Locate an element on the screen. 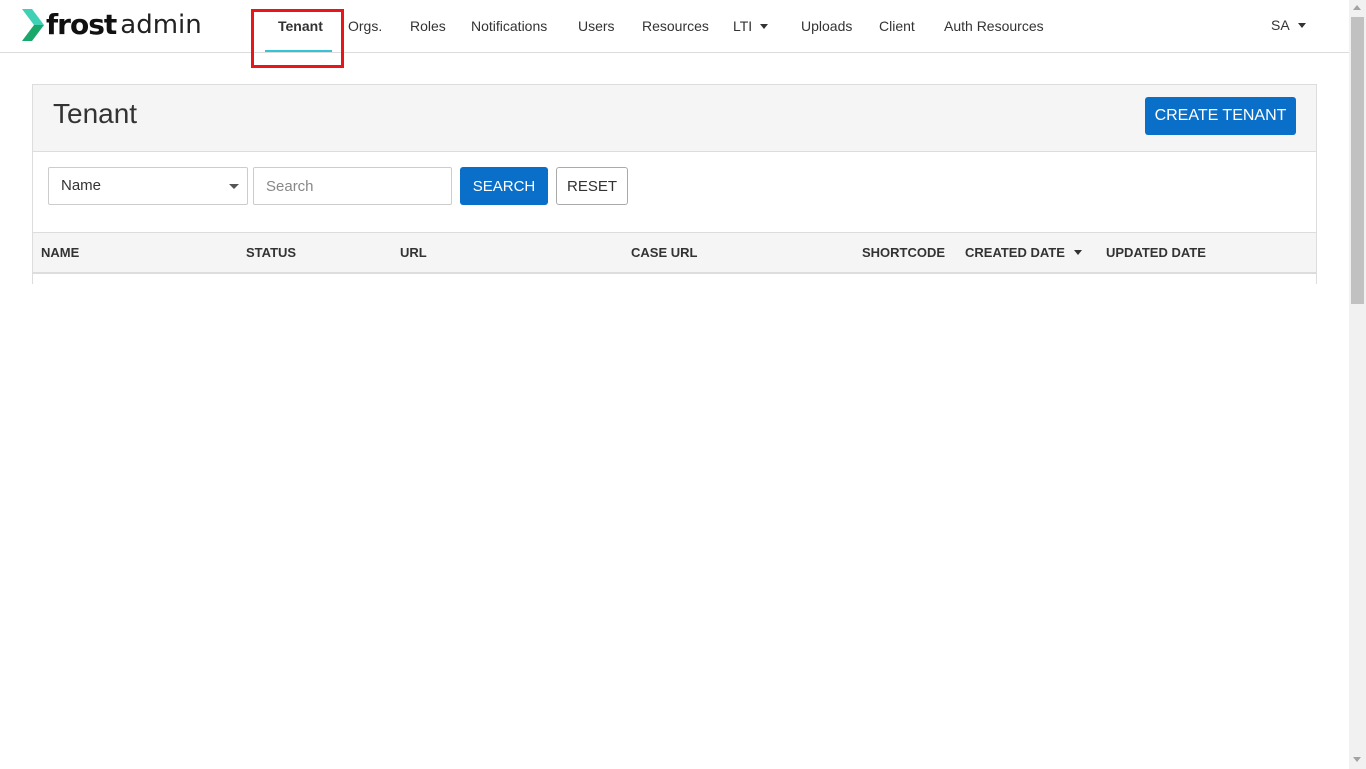  scrollbar-thumb is located at coordinates (1357, 160).